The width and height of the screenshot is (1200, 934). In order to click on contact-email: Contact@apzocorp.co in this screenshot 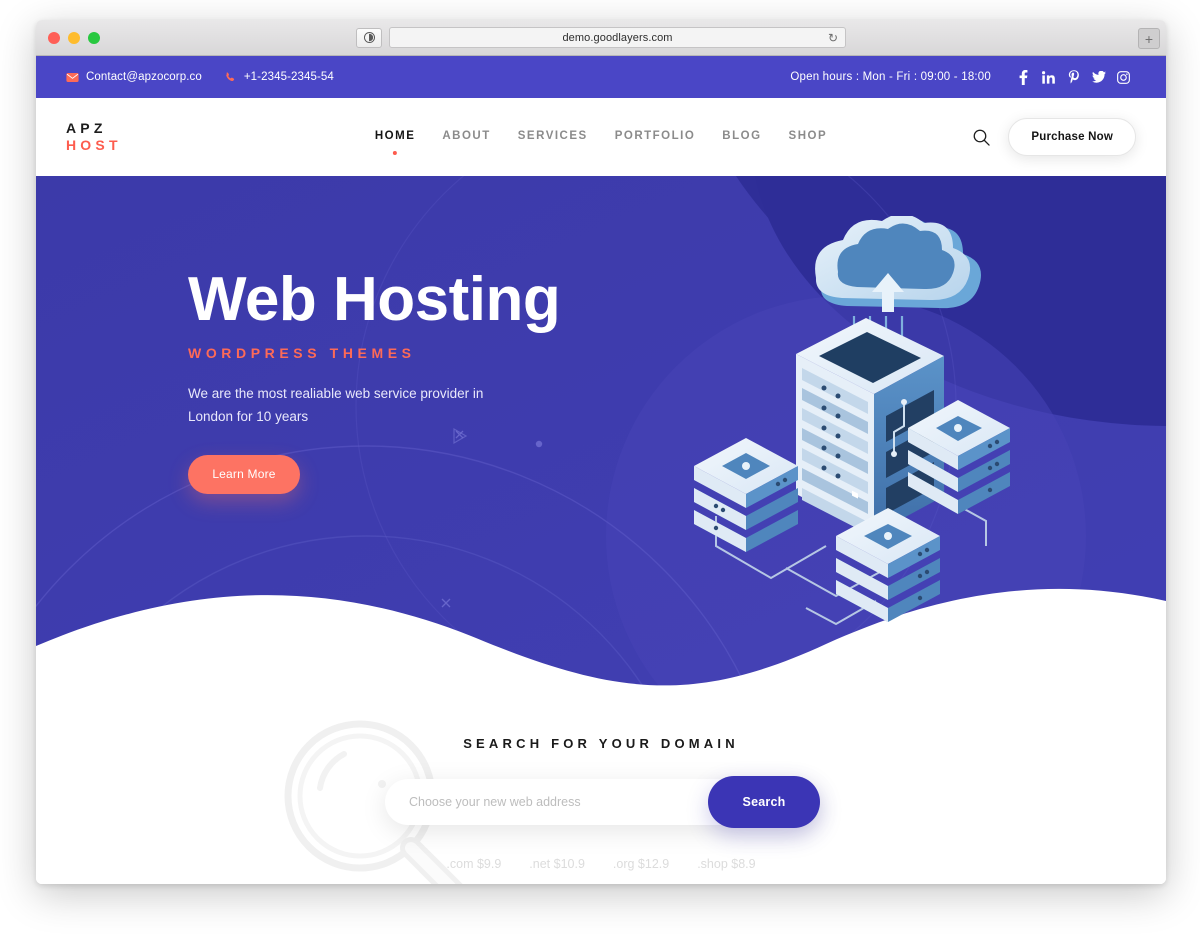, I will do `click(134, 77)`.